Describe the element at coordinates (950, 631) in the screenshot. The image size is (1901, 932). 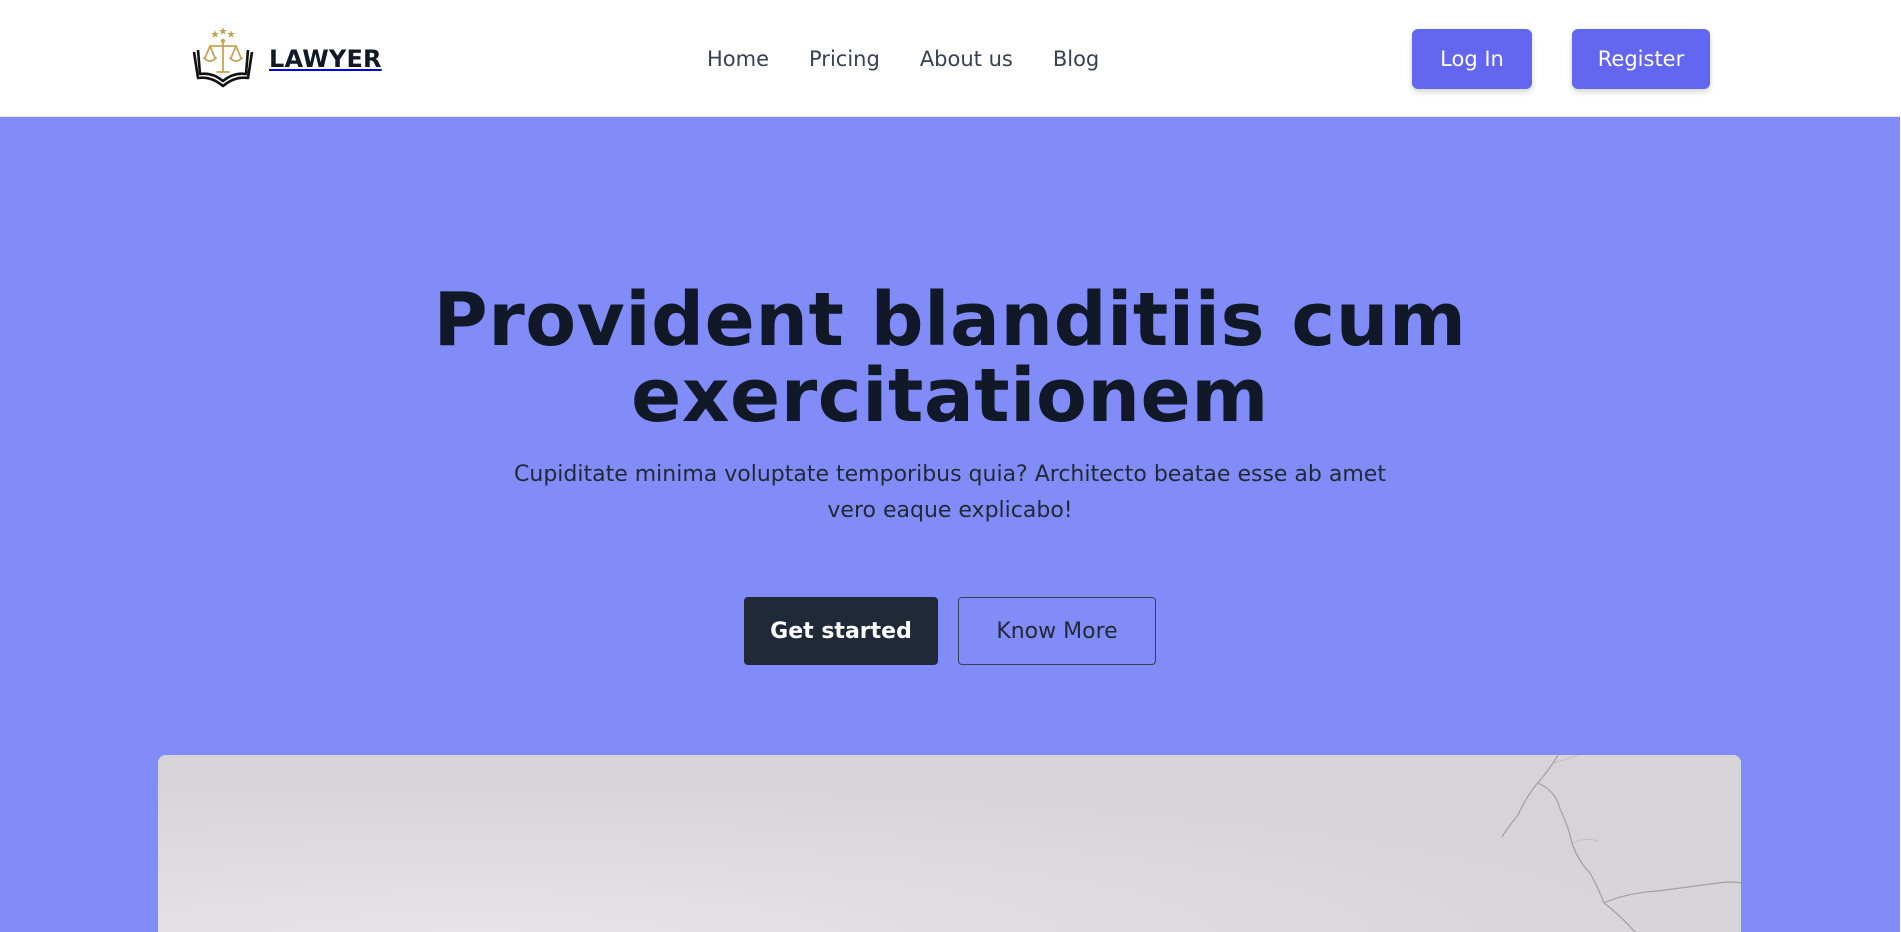
I see `hero-actions: Get started Know More` at that location.